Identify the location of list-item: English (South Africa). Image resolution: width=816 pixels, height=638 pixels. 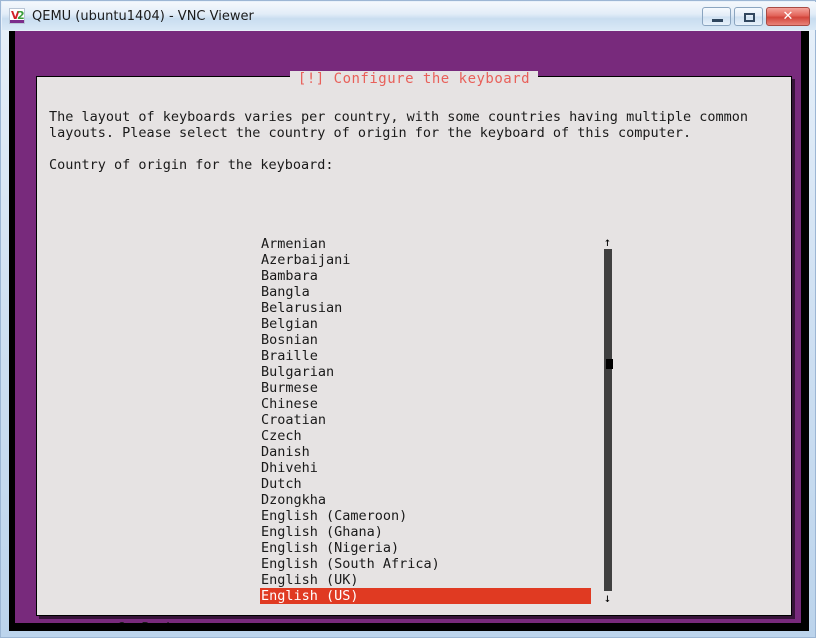
(425, 564).